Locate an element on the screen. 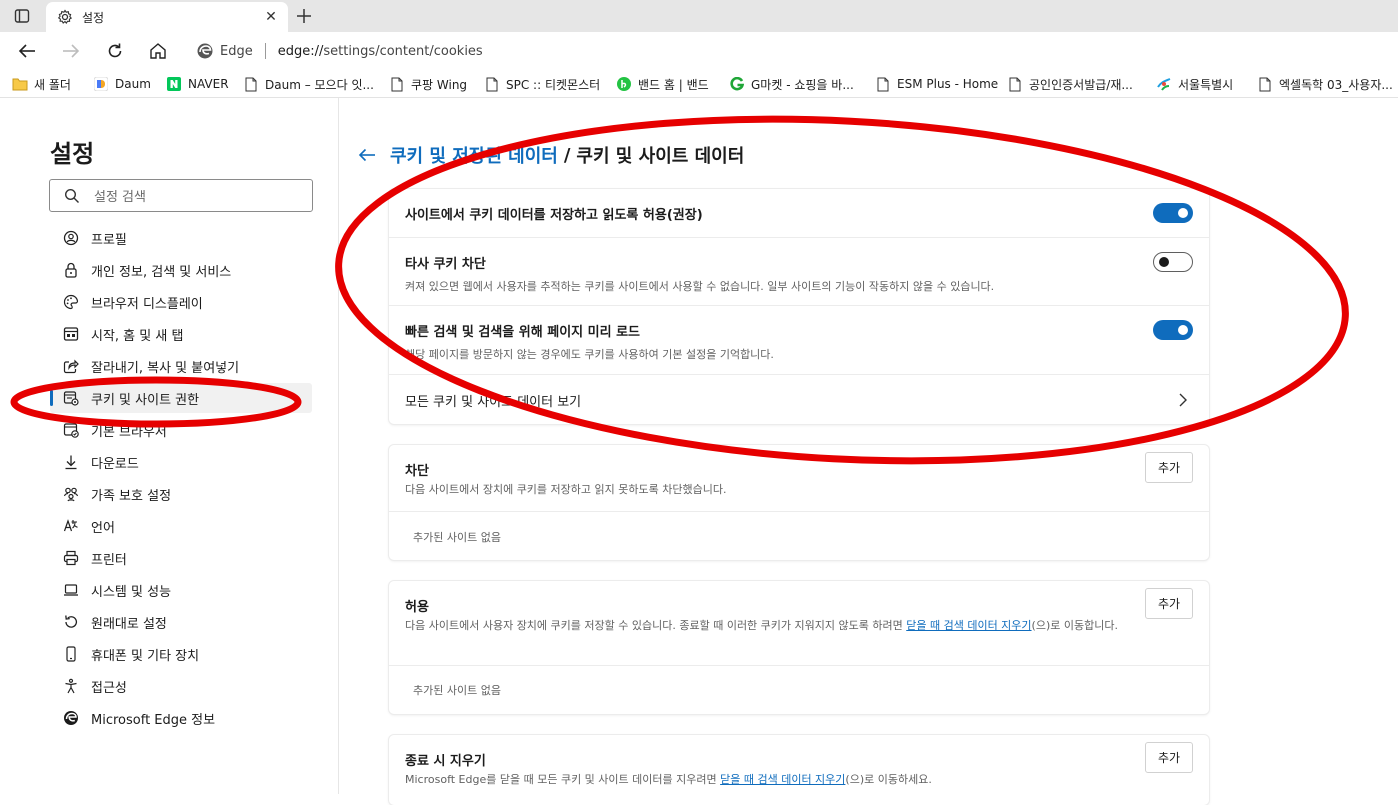 This screenshot has height=805, width=1398. sidebar-item-printers: 프린터 is located at coordinates (181, 558).